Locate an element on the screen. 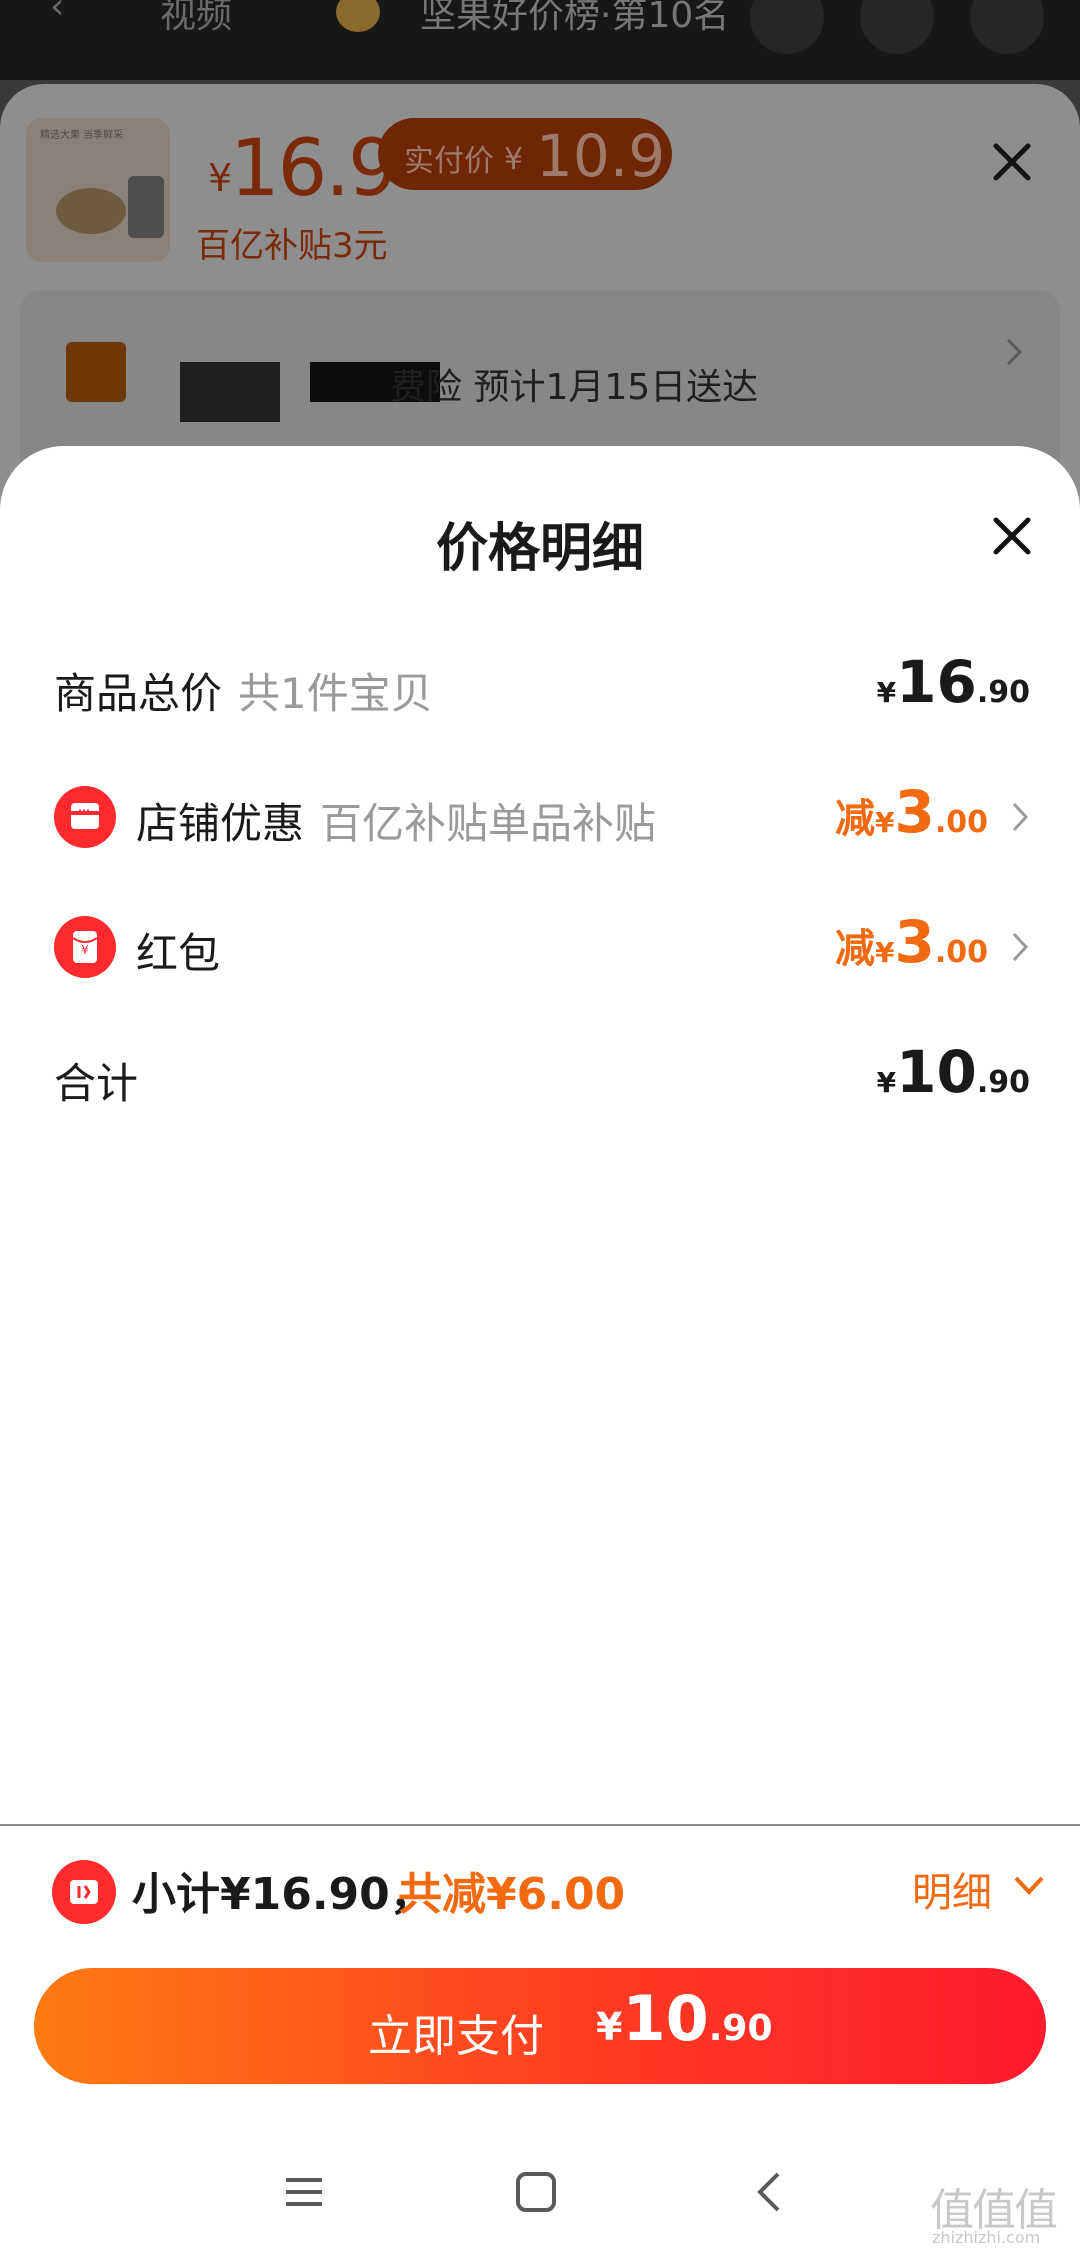  row-title: 合计 is located at coordinates (96, 1083).